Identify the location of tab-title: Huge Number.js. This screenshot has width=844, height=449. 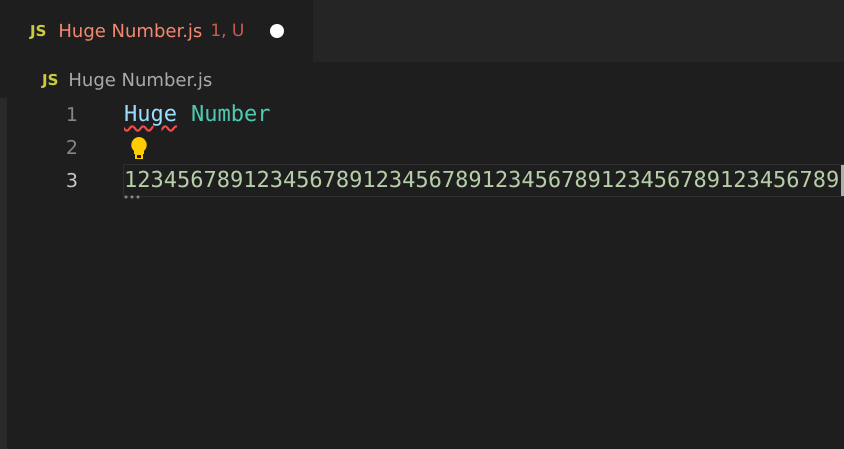
(130, 31).